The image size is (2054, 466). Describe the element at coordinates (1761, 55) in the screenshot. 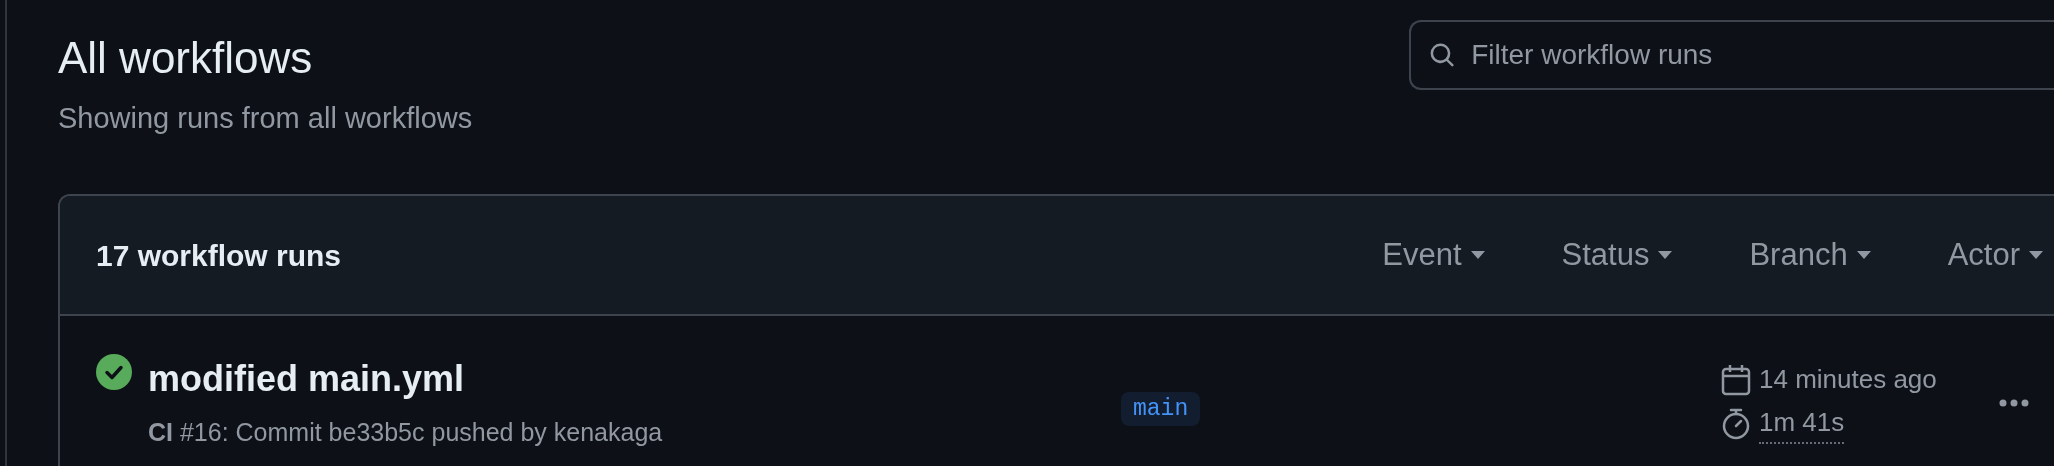

I see `search-input: Filter workflow runs` at that location.